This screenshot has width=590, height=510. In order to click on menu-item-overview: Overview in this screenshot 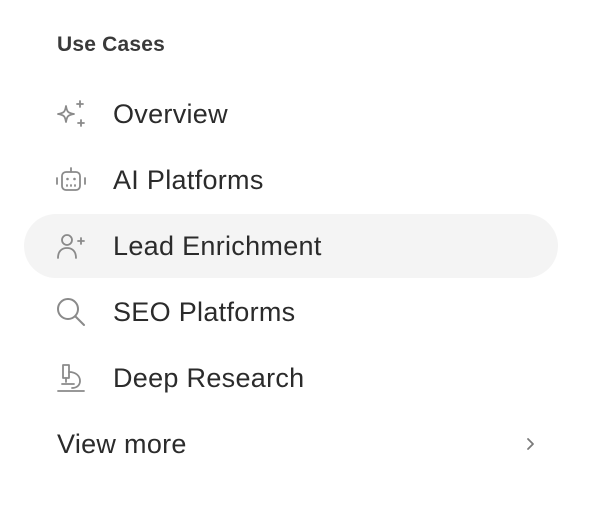, I will do `click(291, 114)`.